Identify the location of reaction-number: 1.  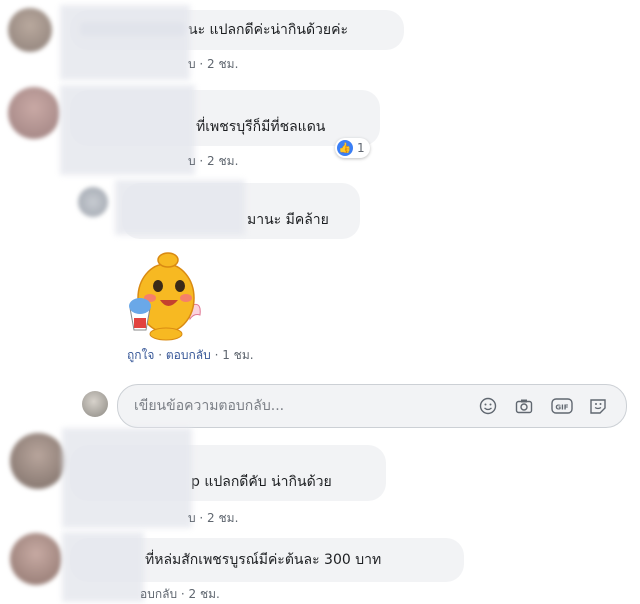
(361, 148).